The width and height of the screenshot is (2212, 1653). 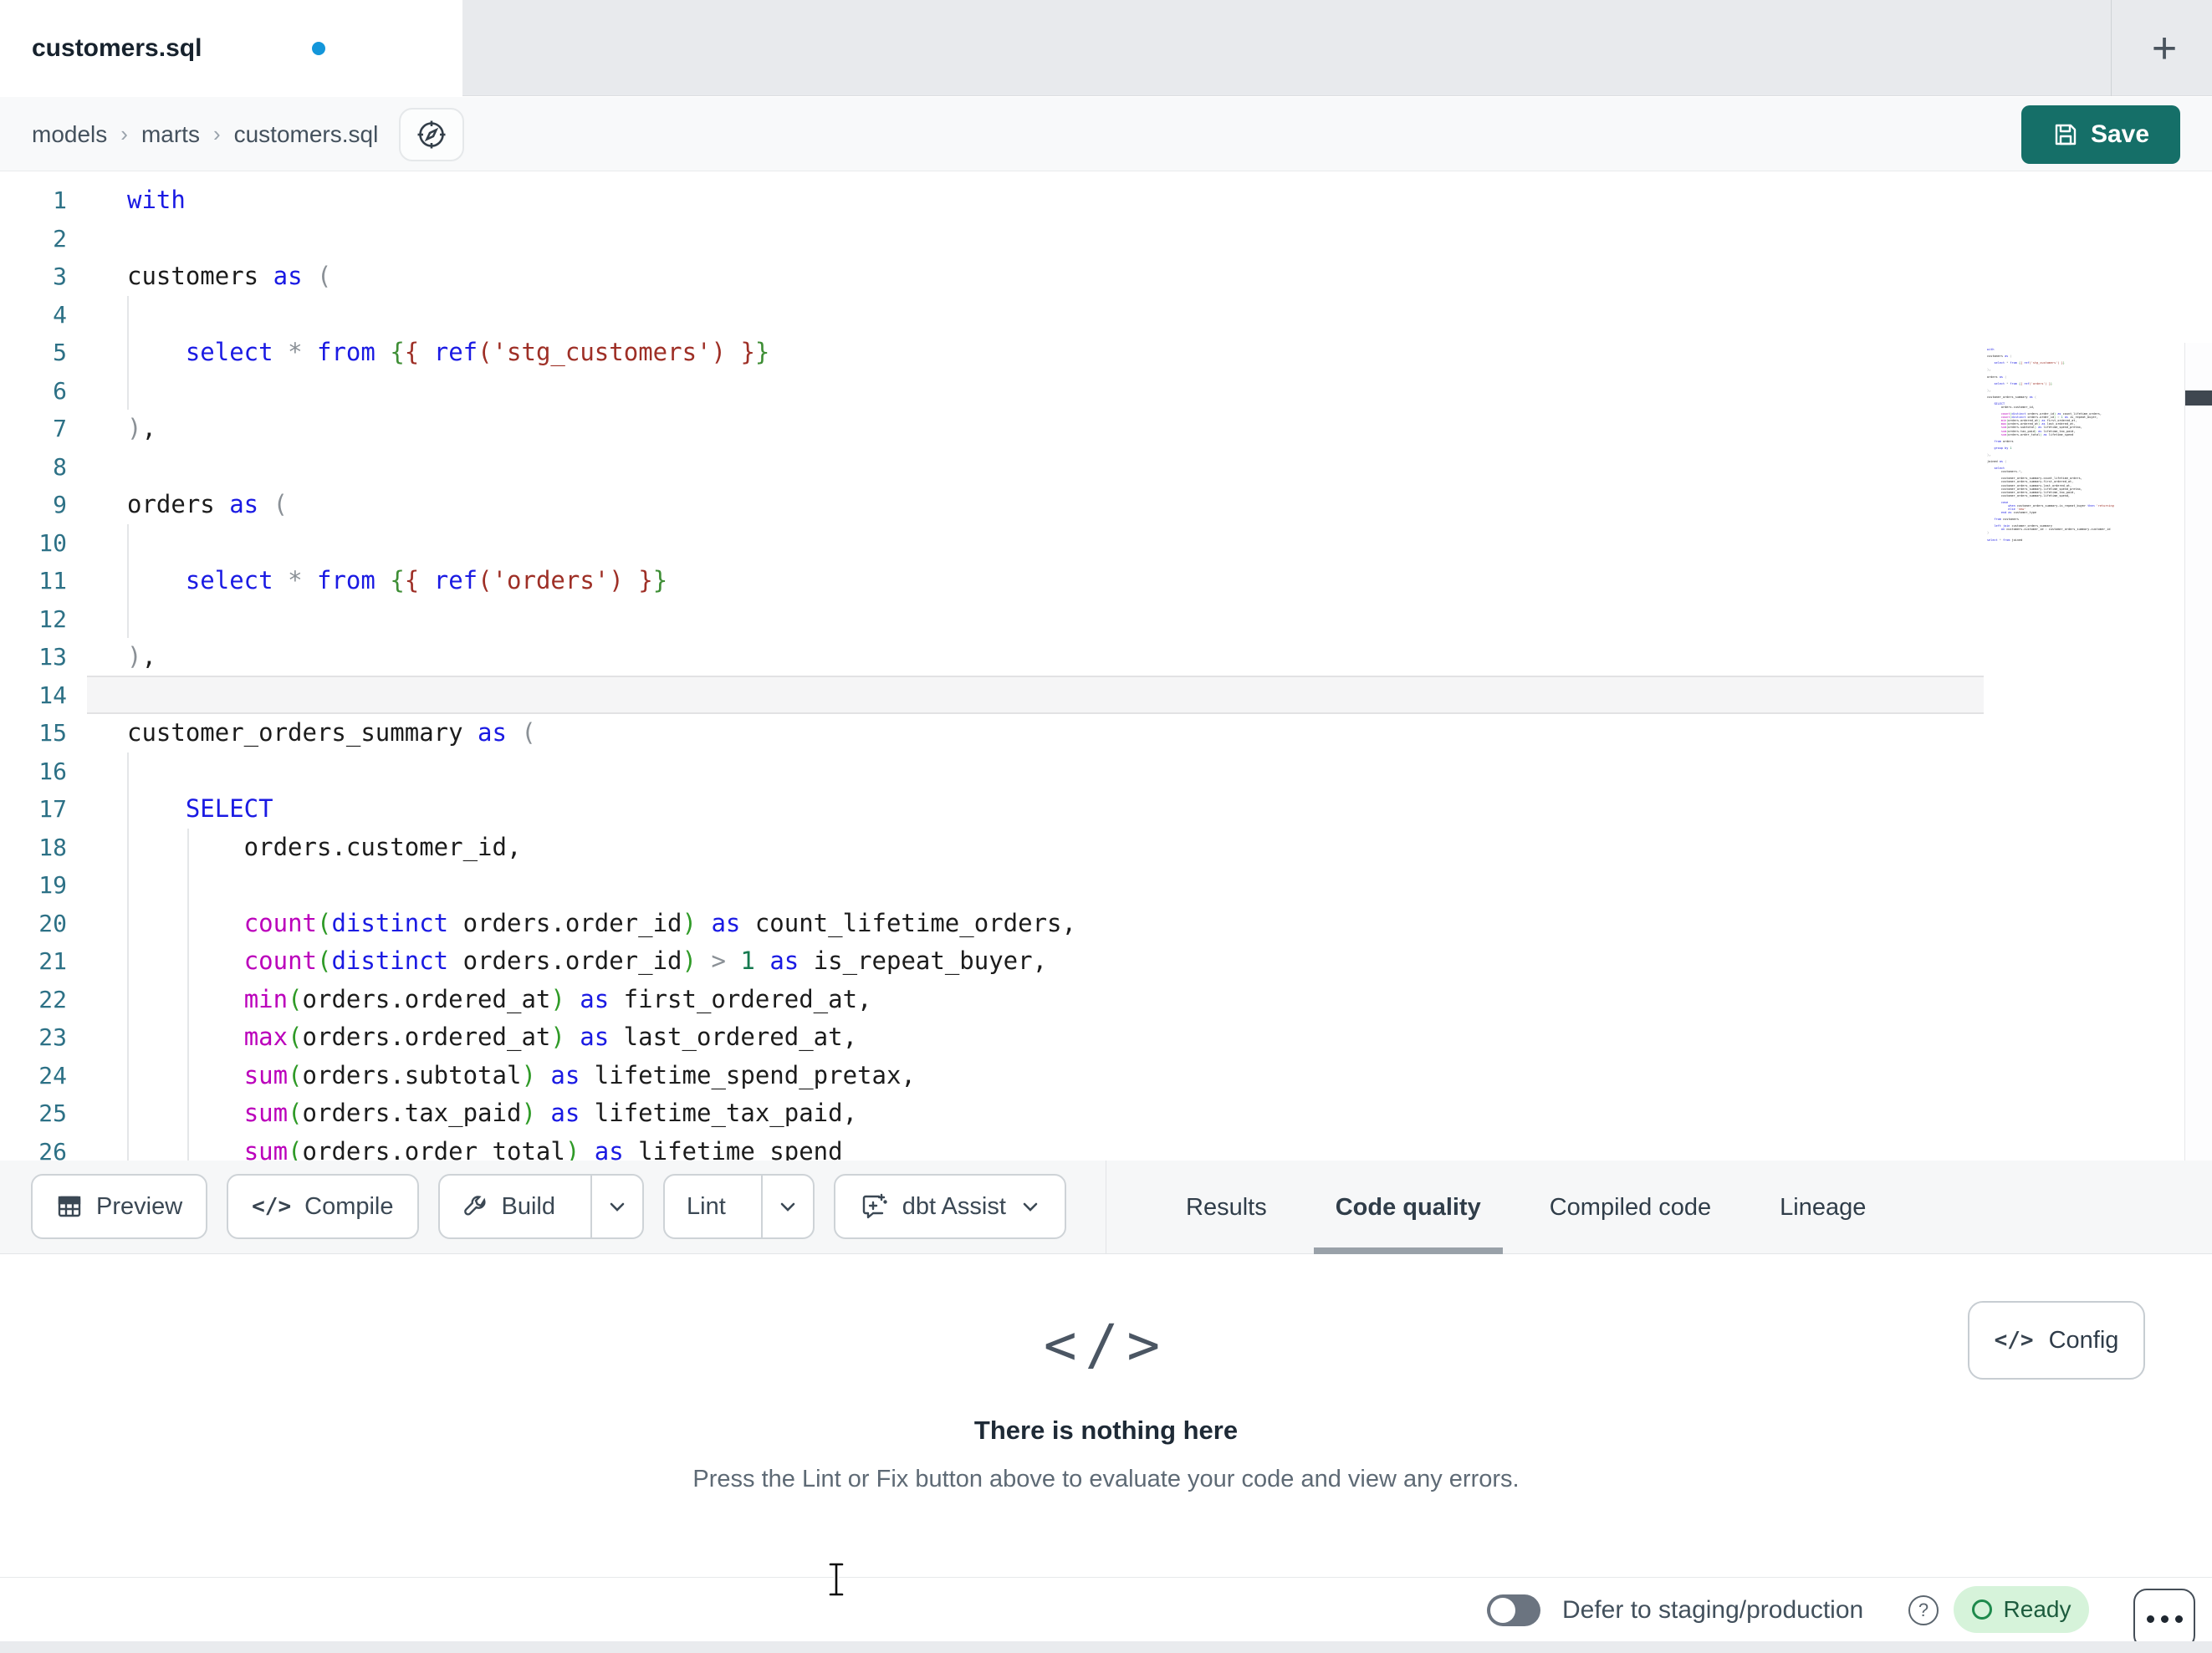 What do you see at coordinates (1514, 1610) in the screenshot?
I see `defer-toggle` at bounding box center [1514, 1610].